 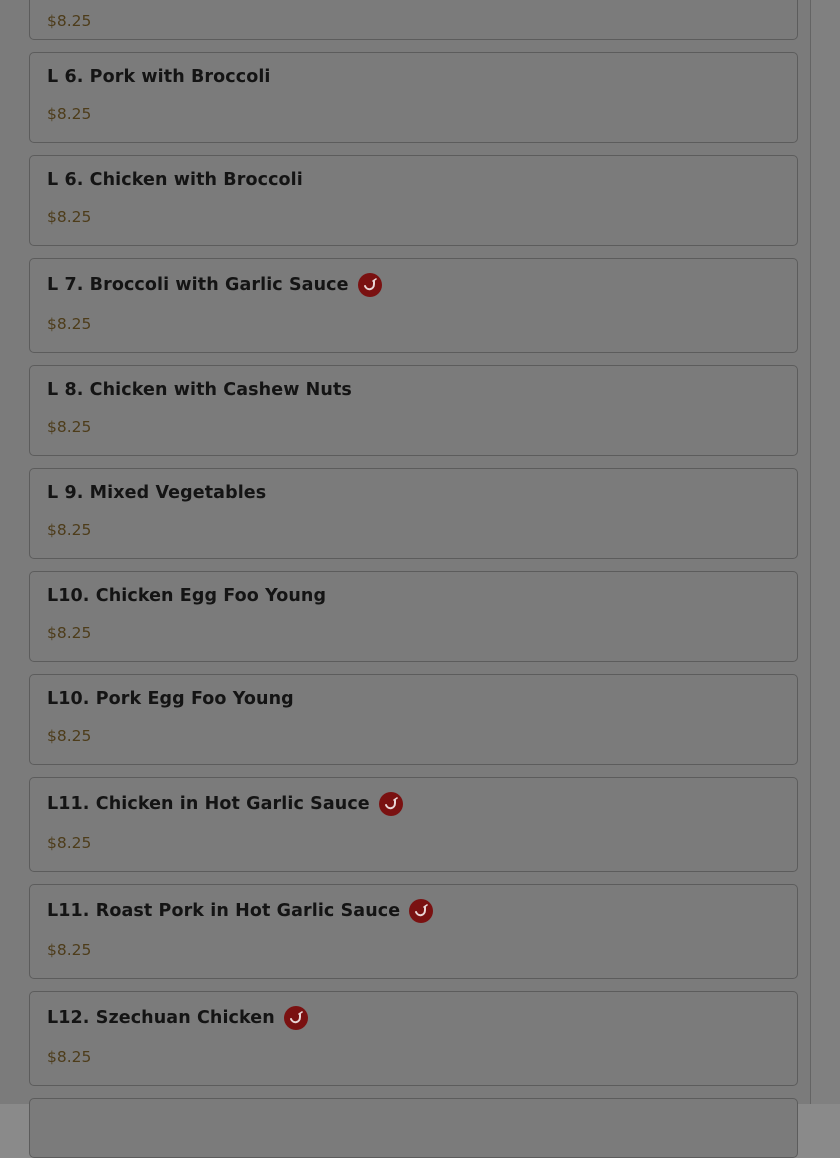 I want to click on item-name: L 8. Chicken with Cashew Nuts, so click(x=199, y=390).